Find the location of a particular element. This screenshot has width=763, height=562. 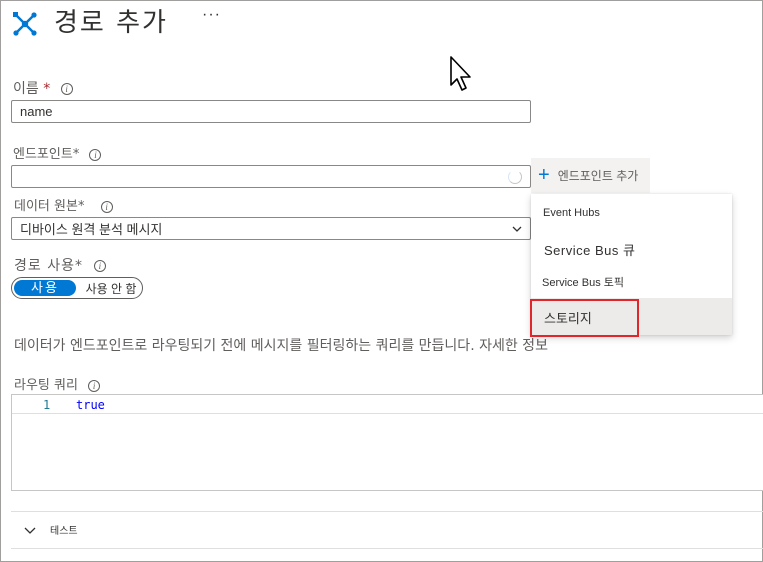

enable-route-label: 경로 사용* i is located at coordinates (60, 265).